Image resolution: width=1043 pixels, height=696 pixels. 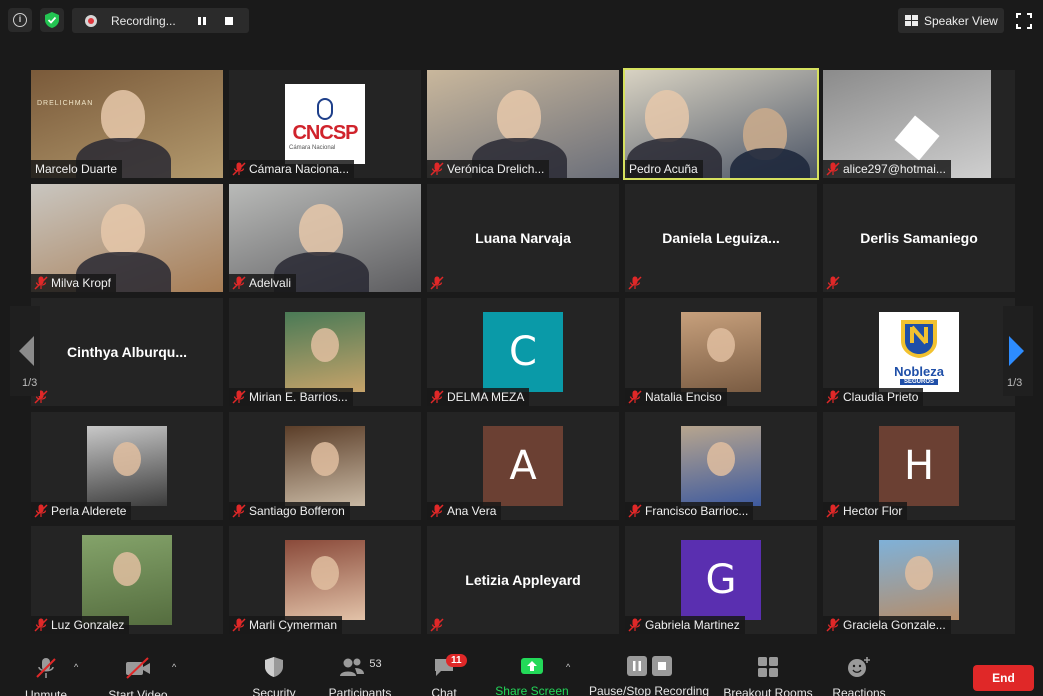 I want to click on breakout-rooms-button: Breakout Rooms, so click(x=768, y=672).